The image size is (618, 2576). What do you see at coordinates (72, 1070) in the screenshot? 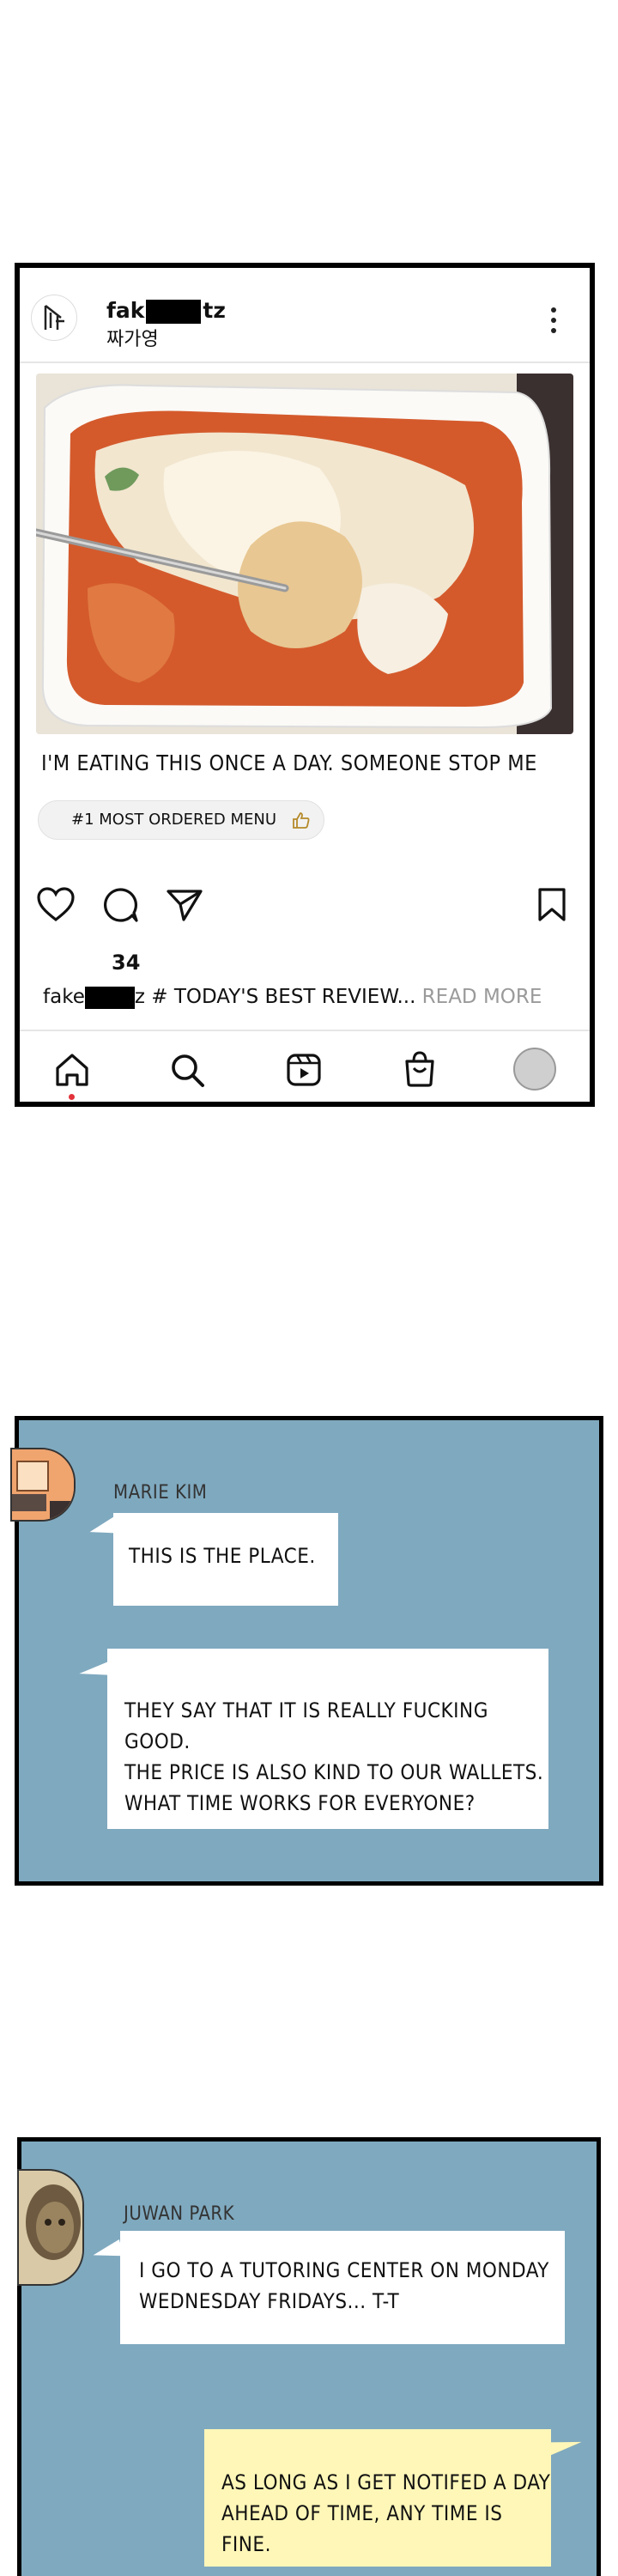
I see `home-icon` at bounding box center [72, 1070].